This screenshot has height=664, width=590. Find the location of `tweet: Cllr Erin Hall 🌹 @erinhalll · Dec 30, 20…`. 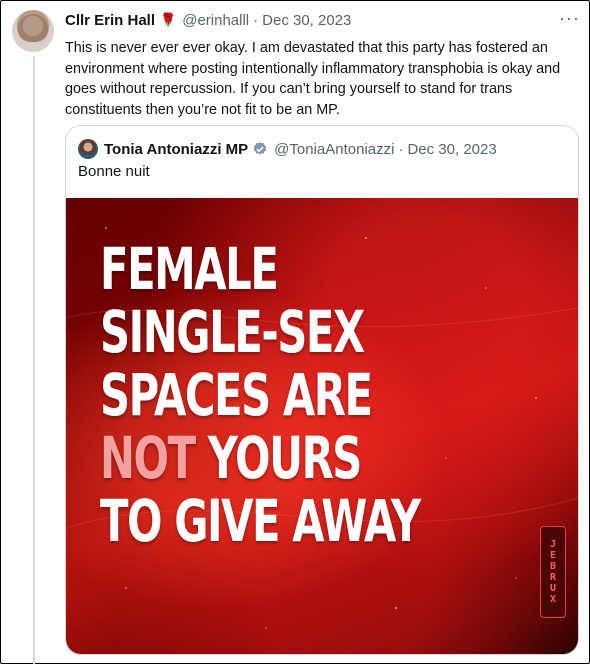

tweet: Cllr Erin Hall 🌹 @erinhalll · Dec 30, 20… is located at coordinates (322, 65).